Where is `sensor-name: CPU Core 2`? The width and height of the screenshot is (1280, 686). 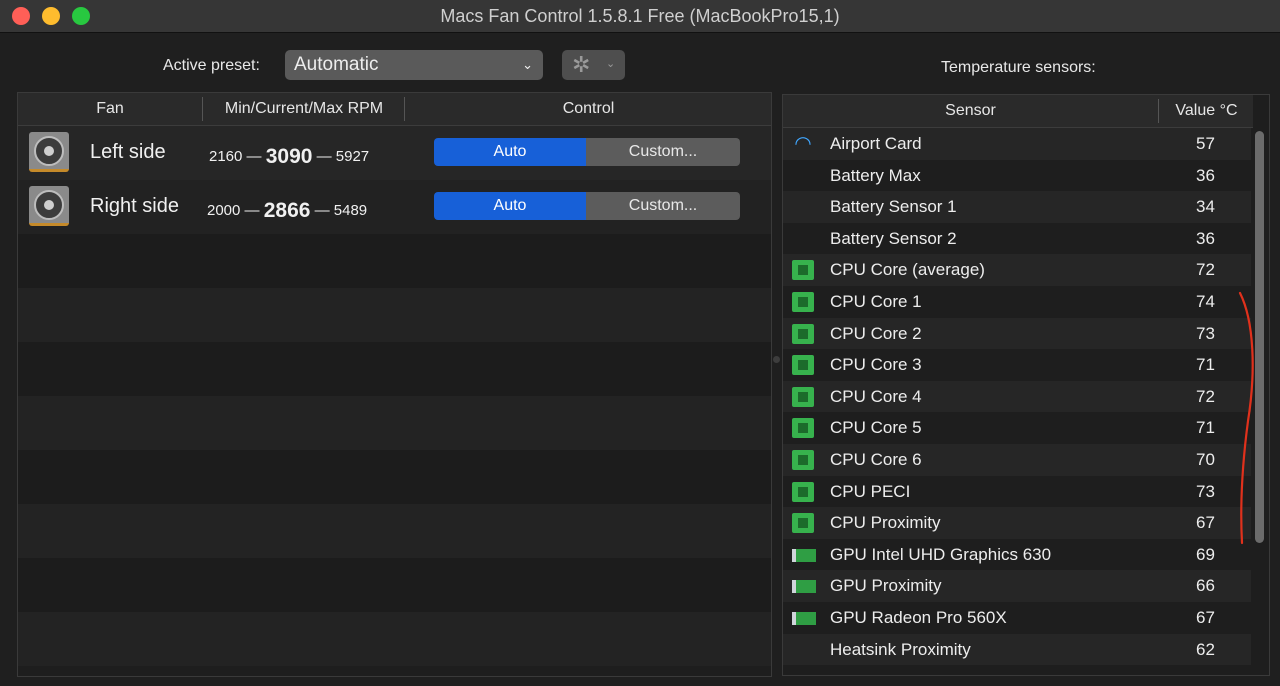
sensor-name: CPU Core 2 is located at coordinates (876, 333).